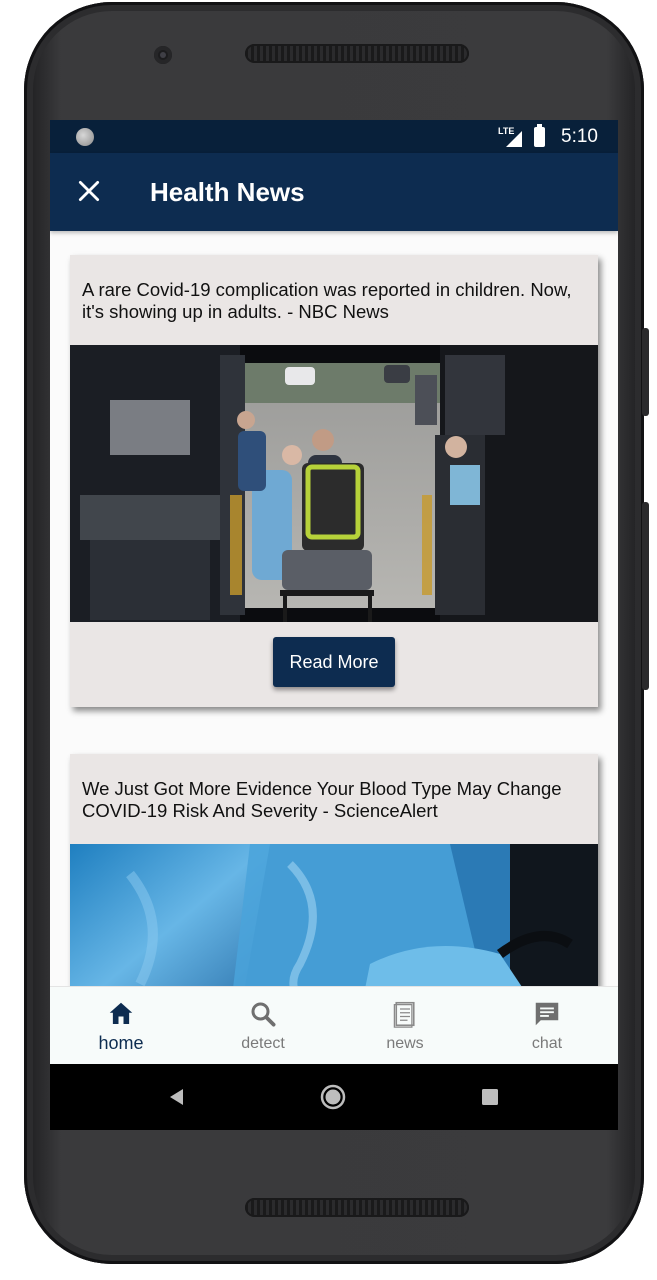  I want to click on signal-icon: LTE, so click(510, 137).